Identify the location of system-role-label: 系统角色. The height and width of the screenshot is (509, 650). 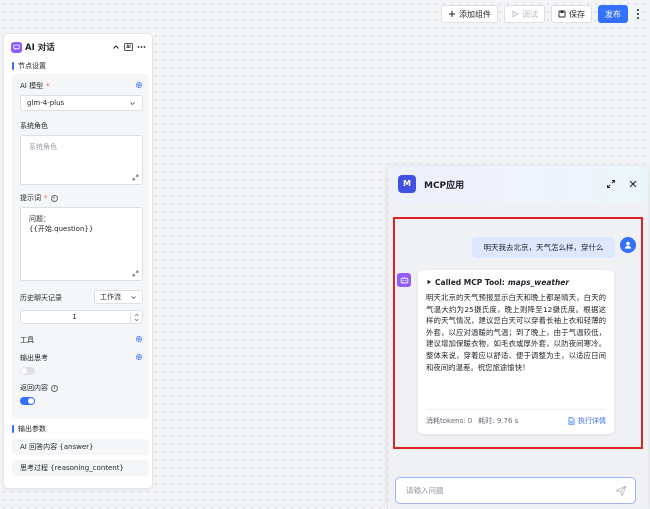
(34, 126).